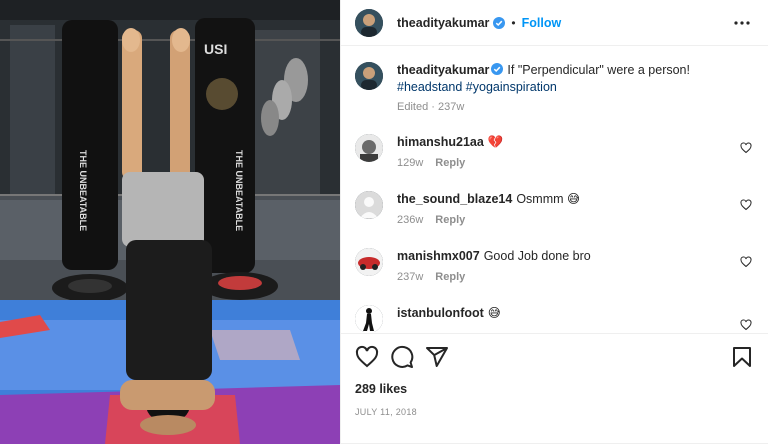  I want to click on post-header: theadityakumar • Follow, so click(554, 23).